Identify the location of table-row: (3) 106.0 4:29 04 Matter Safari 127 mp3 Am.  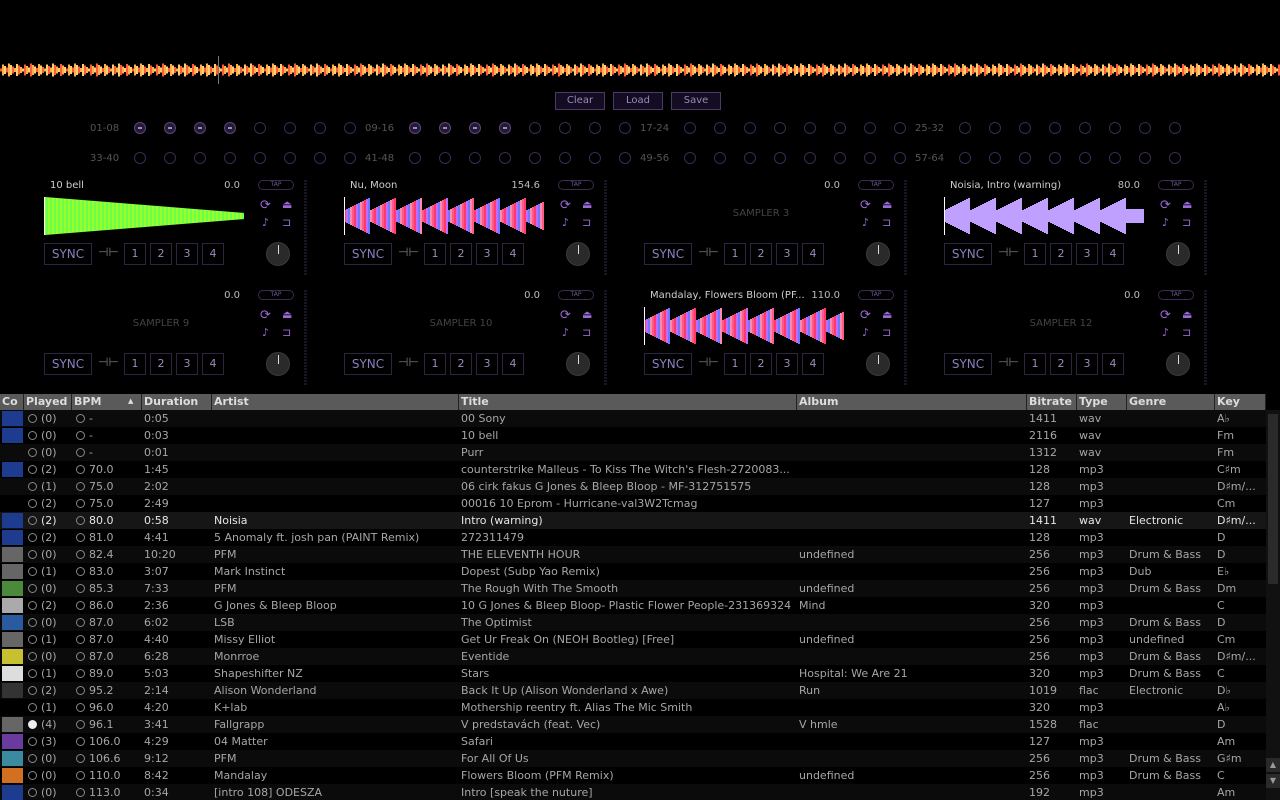
(633, 741).